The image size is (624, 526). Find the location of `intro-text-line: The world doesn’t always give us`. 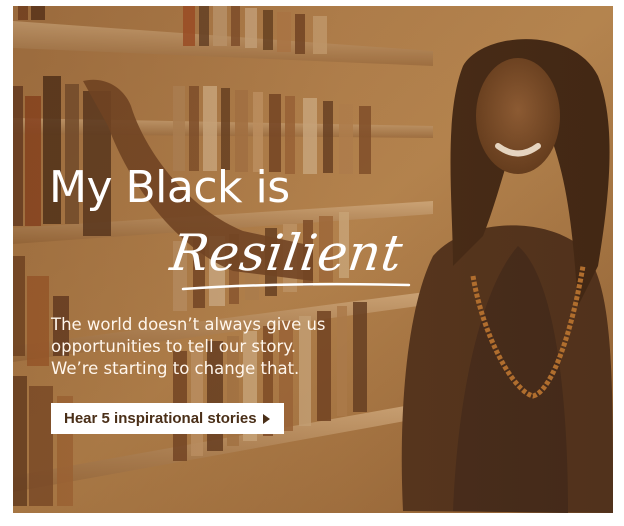

intro-text-line: The world doesn’t always give us is located at coordinates (188, 324).